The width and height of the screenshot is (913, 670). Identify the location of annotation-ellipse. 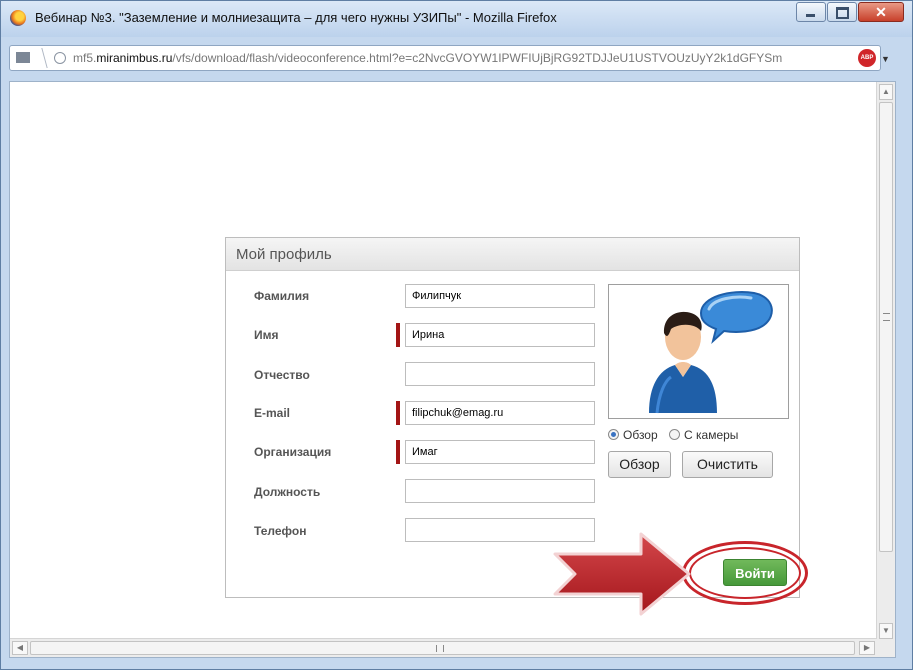
(745, 573).